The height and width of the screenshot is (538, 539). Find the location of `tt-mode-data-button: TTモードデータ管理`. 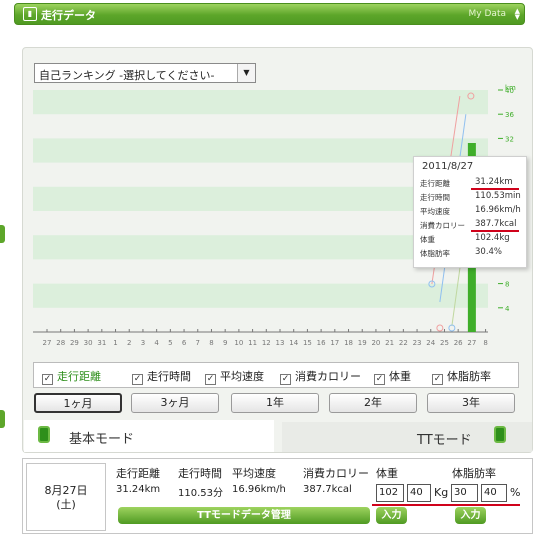

tt-mode-data-button: TTモードデータ管理 is located at coordinates (244, 515).